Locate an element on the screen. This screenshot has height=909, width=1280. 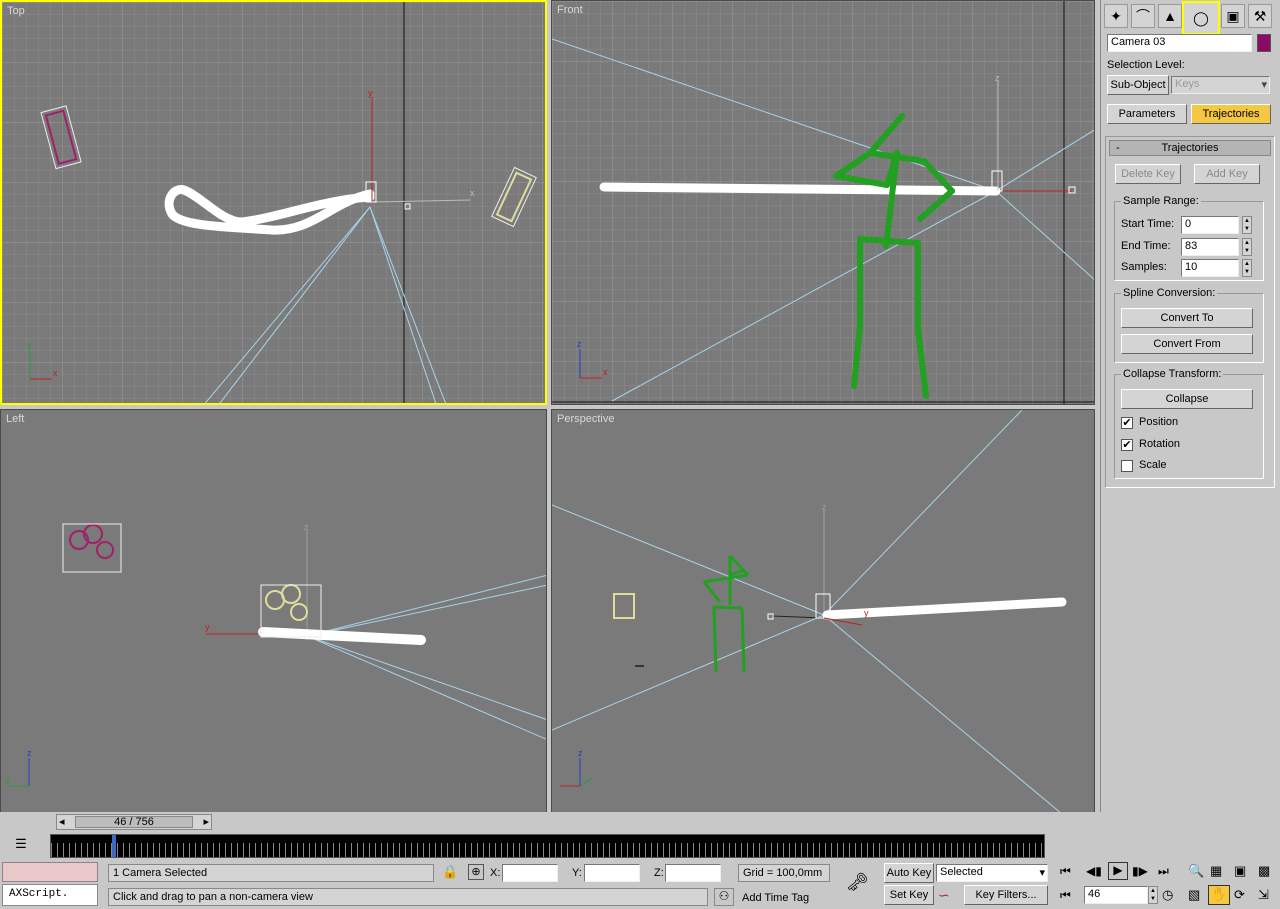
zoom-extents-all-icon: ▩ is located at coordinates (1264, 871).